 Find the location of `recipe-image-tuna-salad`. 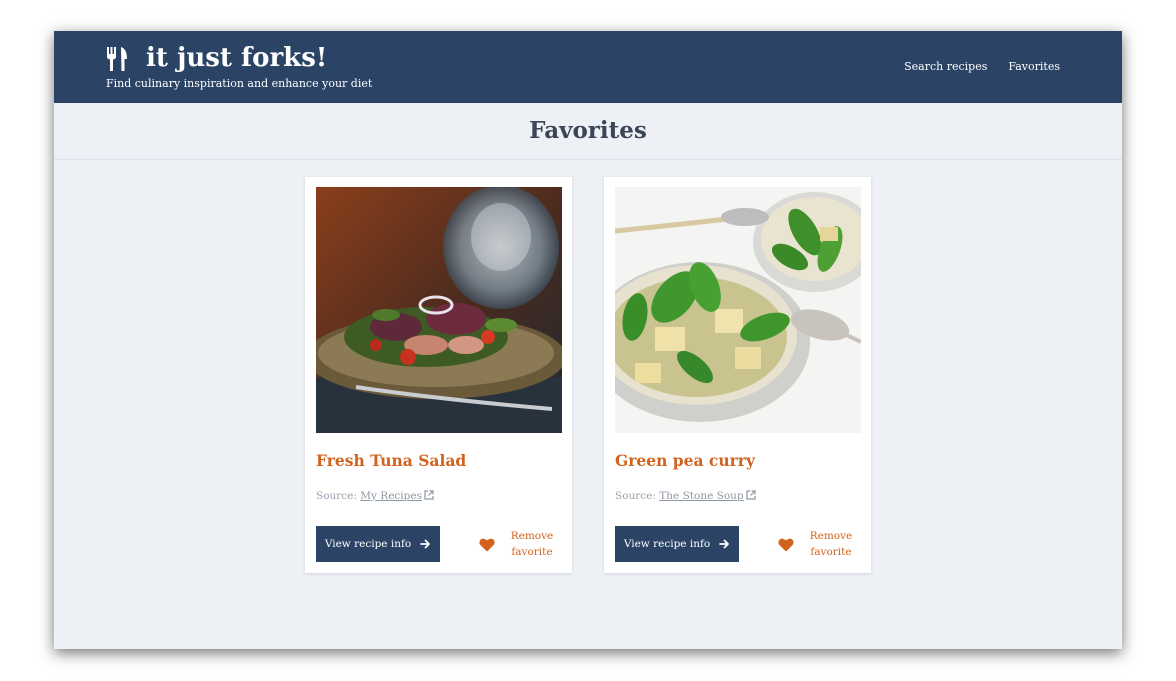

recipe-image-tuna-salad is located at coordinates (439, 310).